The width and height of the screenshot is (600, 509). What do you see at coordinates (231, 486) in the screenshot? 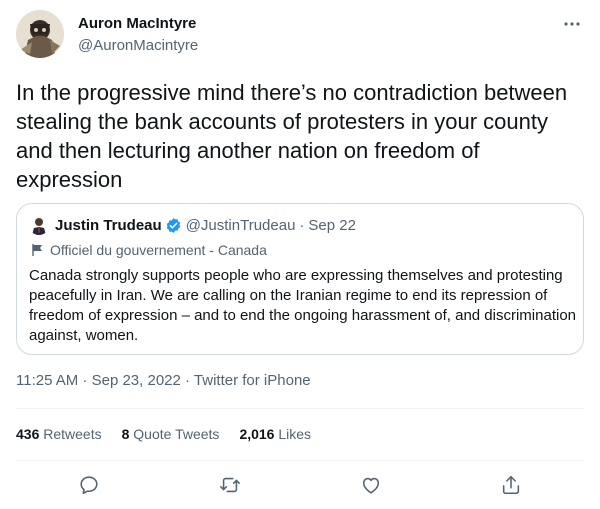
I see `retweet-icon` at bounding box center [231, 486].